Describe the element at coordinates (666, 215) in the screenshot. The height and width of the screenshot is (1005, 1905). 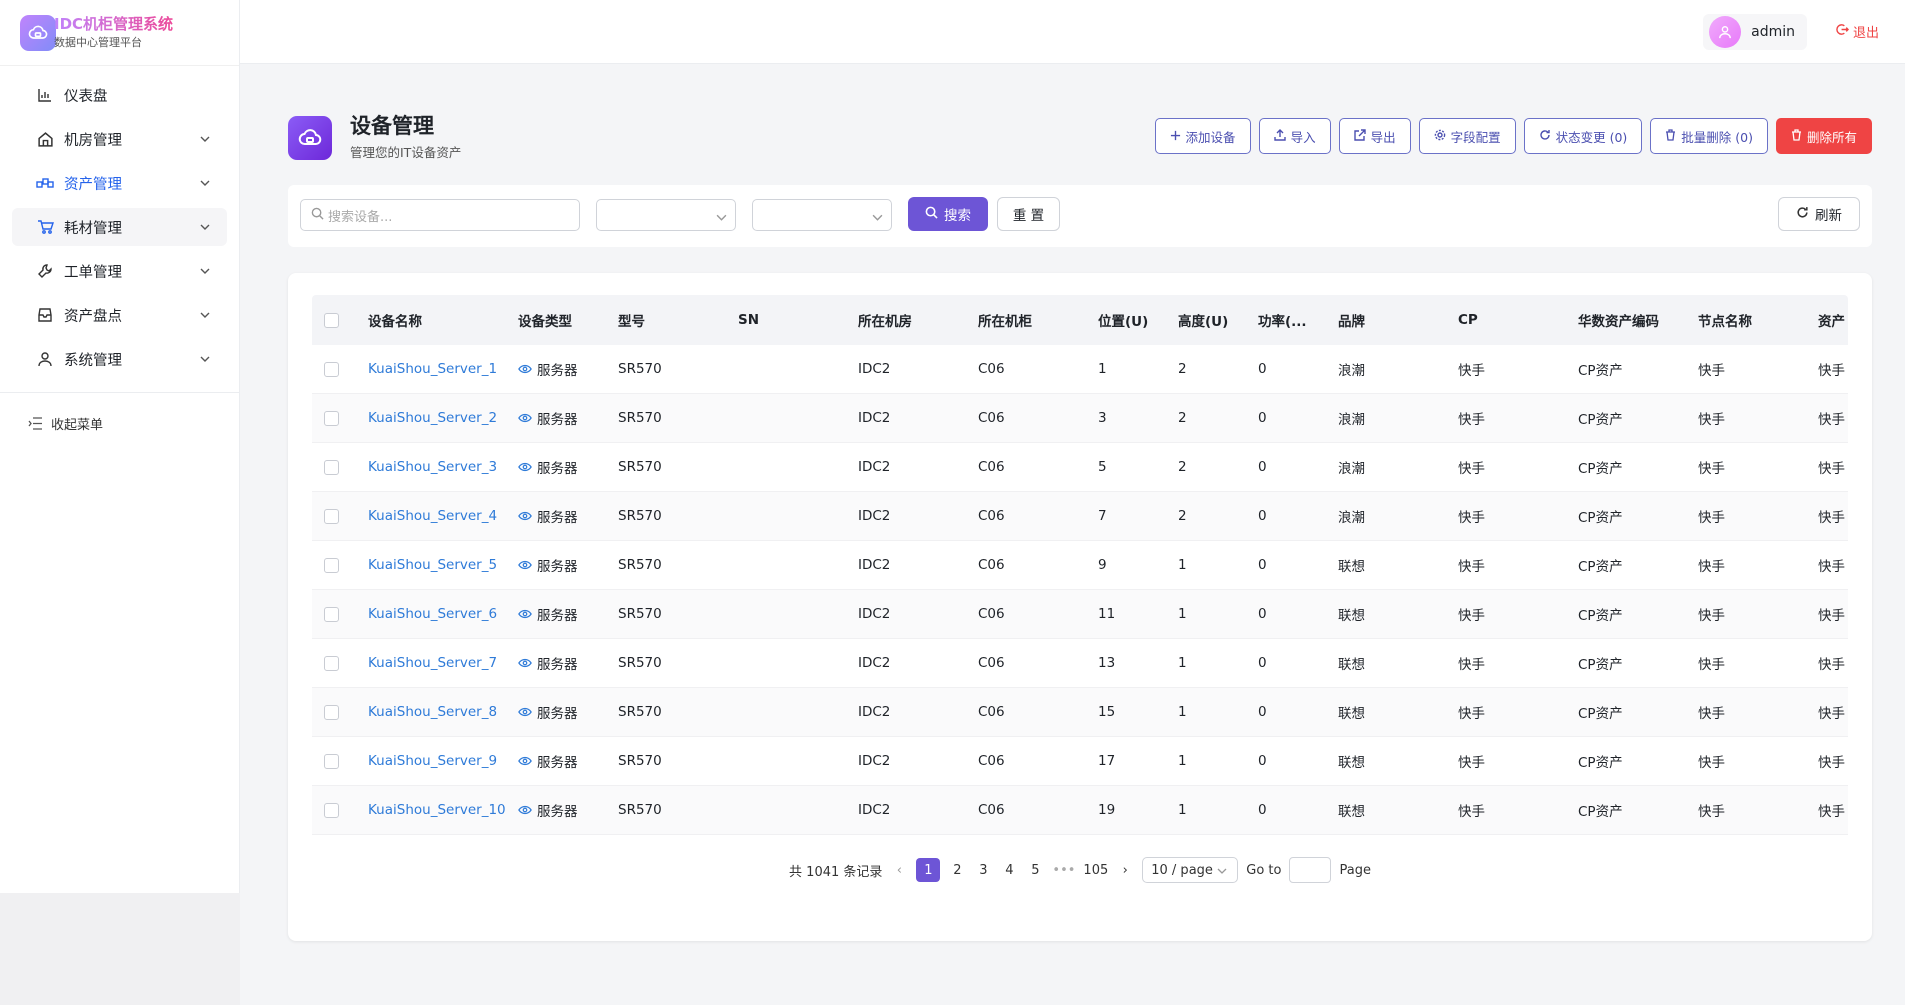
I see `type-select` at that location.